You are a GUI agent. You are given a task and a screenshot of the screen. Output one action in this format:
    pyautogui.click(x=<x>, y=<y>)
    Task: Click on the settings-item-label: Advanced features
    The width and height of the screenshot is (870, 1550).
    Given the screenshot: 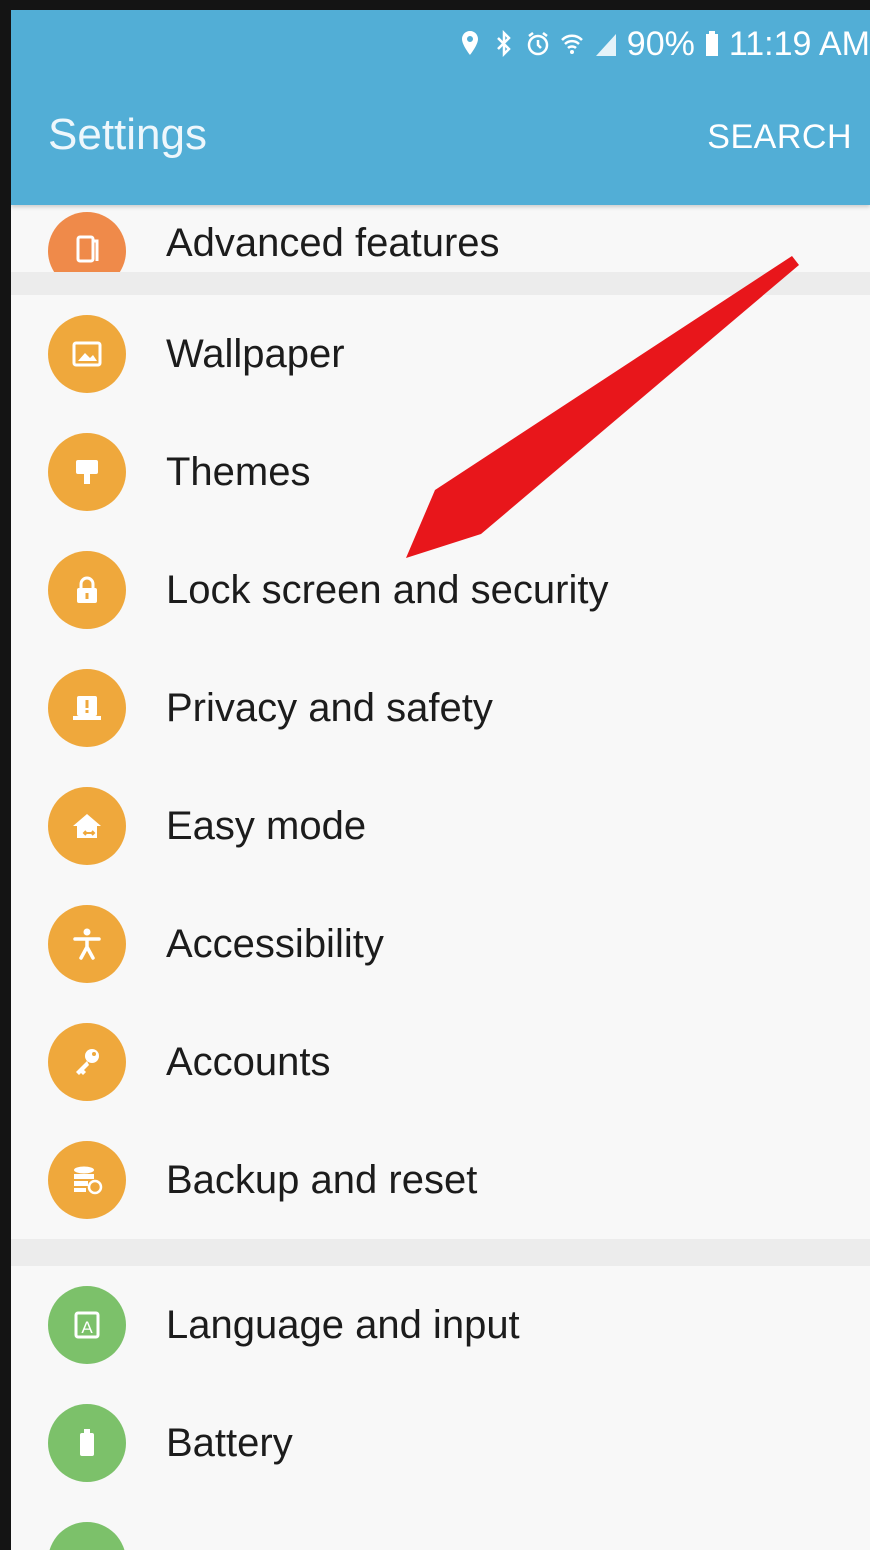 What is the action you would take?
    pyautogui.click(x=333, y=243)
    